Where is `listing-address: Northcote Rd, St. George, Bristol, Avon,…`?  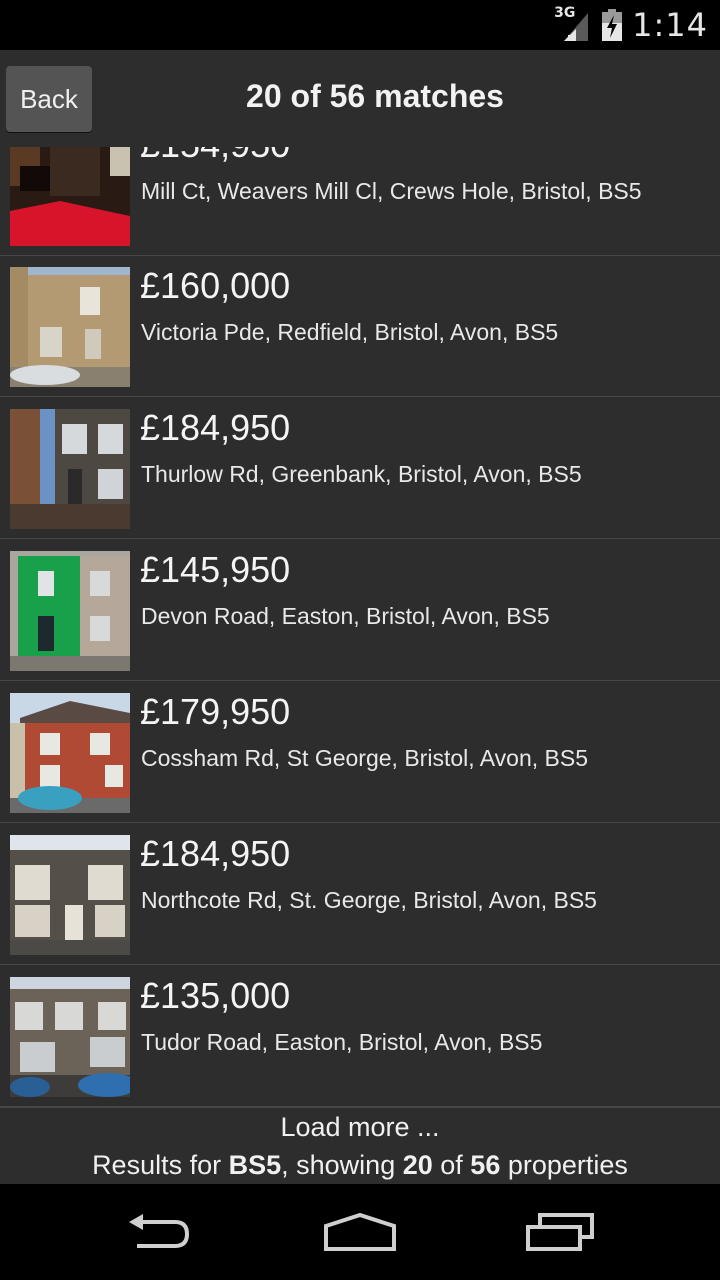 listing-address: Northcote Rd, St. George, Bristol, Avon,… is located at coordinates (369, 900).